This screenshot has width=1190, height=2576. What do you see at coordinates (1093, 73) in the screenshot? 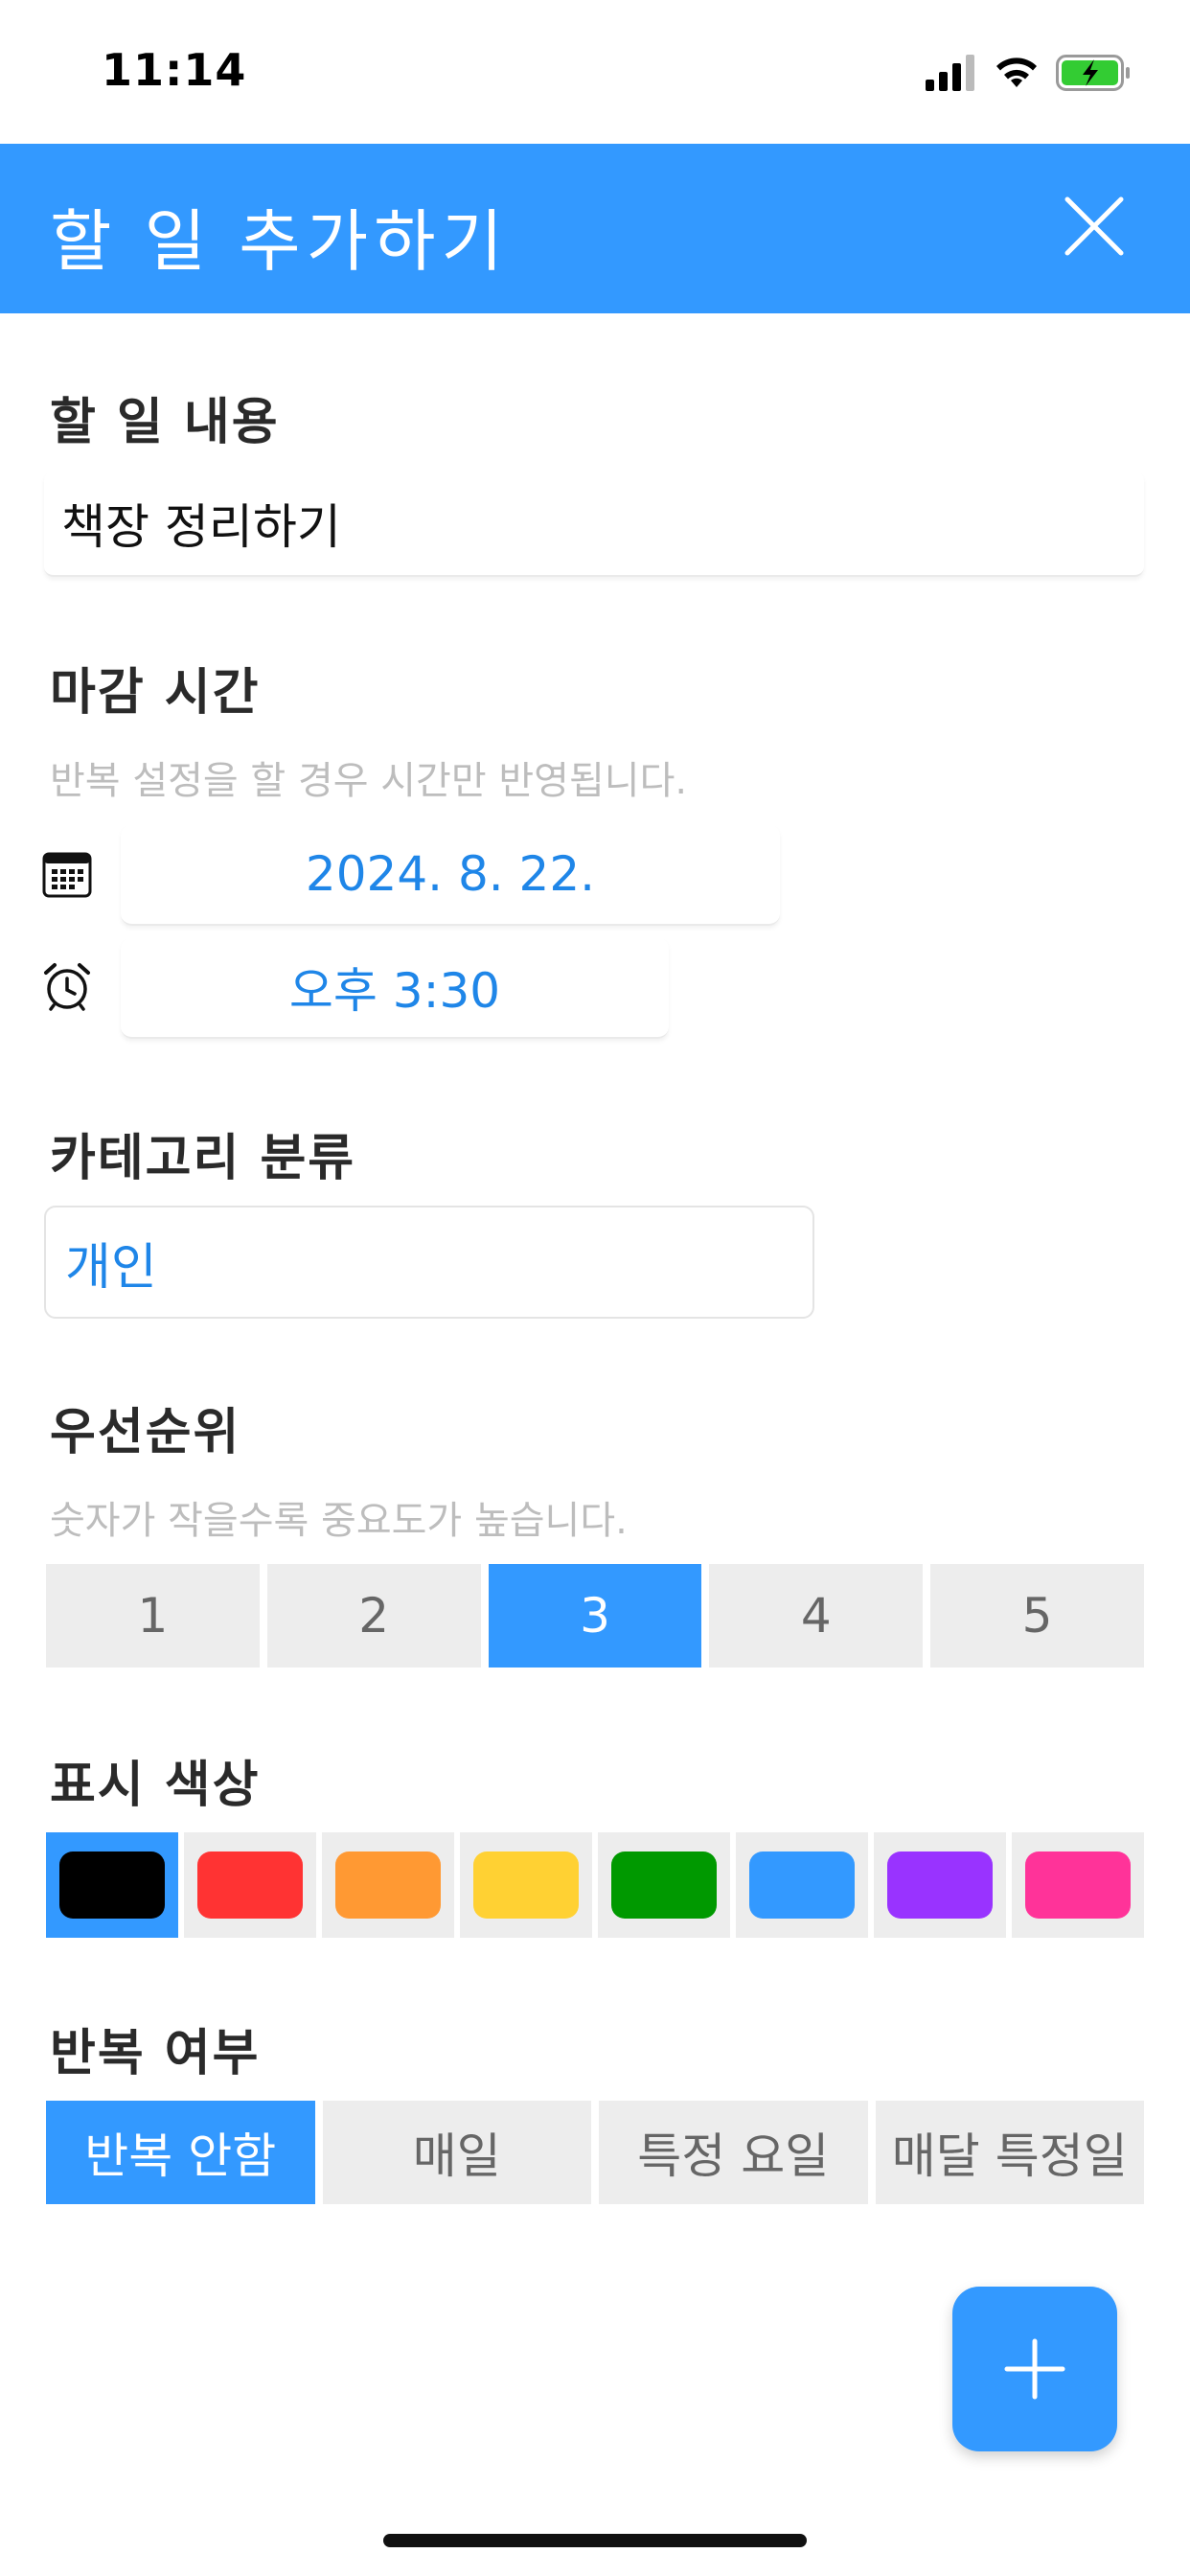
I see `battery-charging-icon` at bounding box center [1093, 73].